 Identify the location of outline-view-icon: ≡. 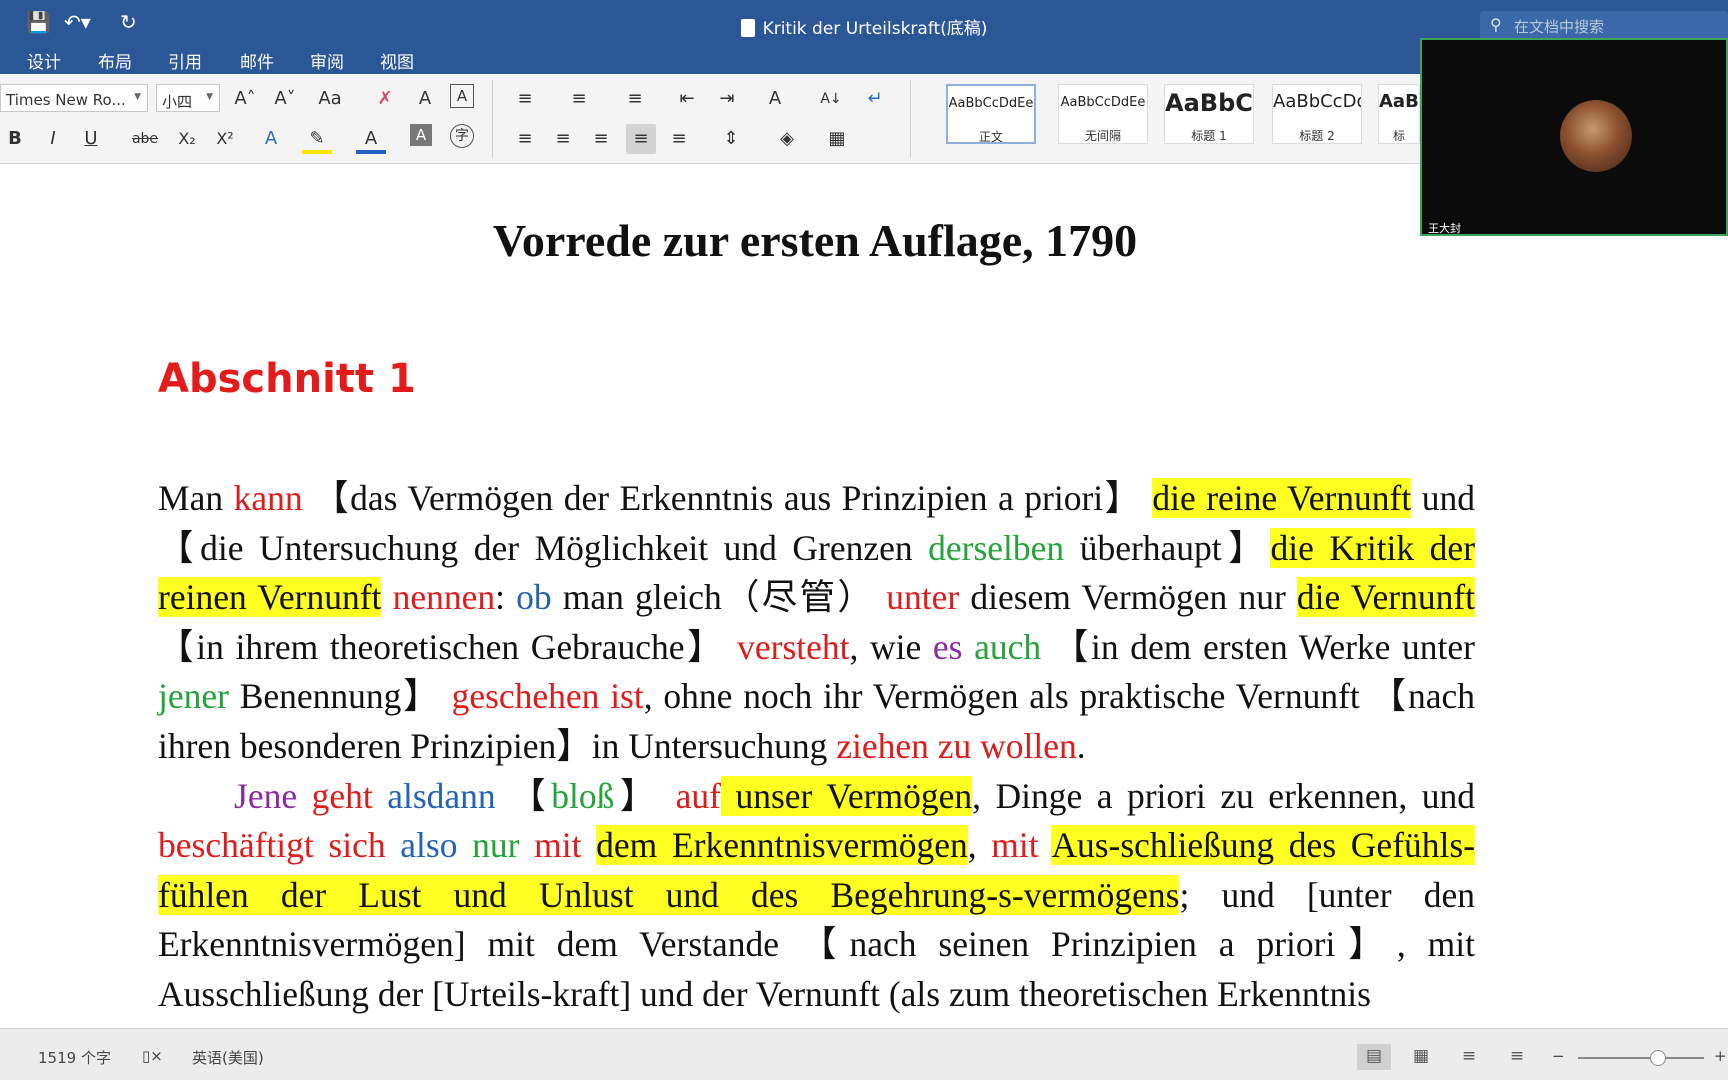
(1469, 1057).